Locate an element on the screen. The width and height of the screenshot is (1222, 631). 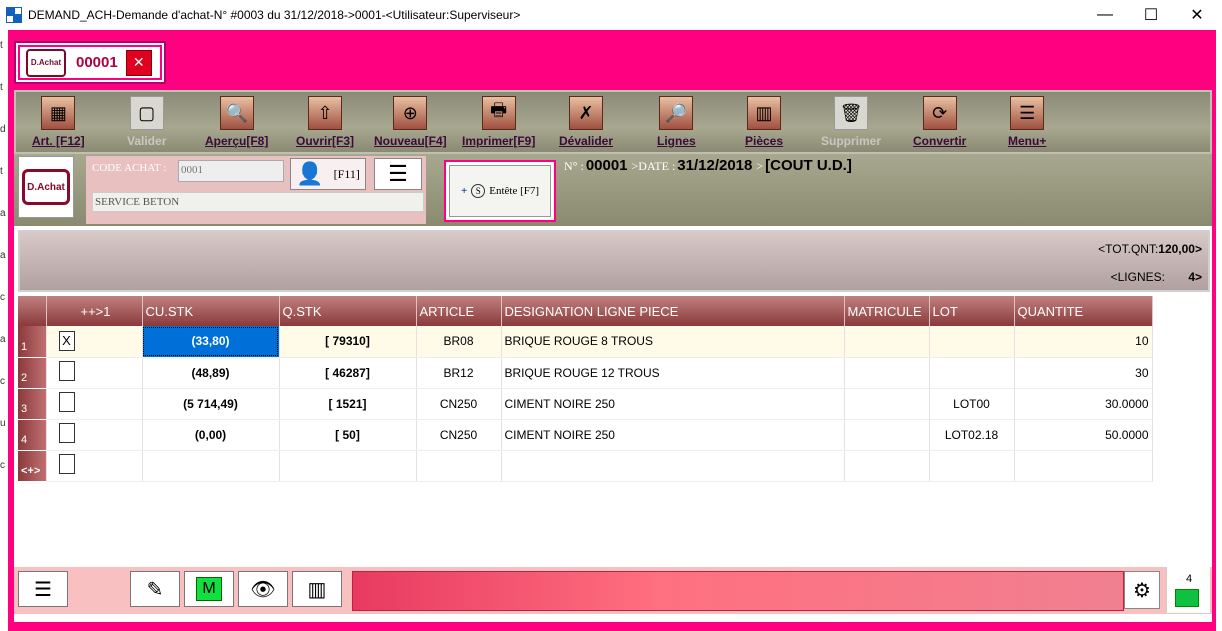
article-cell is located at coordinates (459, 466).